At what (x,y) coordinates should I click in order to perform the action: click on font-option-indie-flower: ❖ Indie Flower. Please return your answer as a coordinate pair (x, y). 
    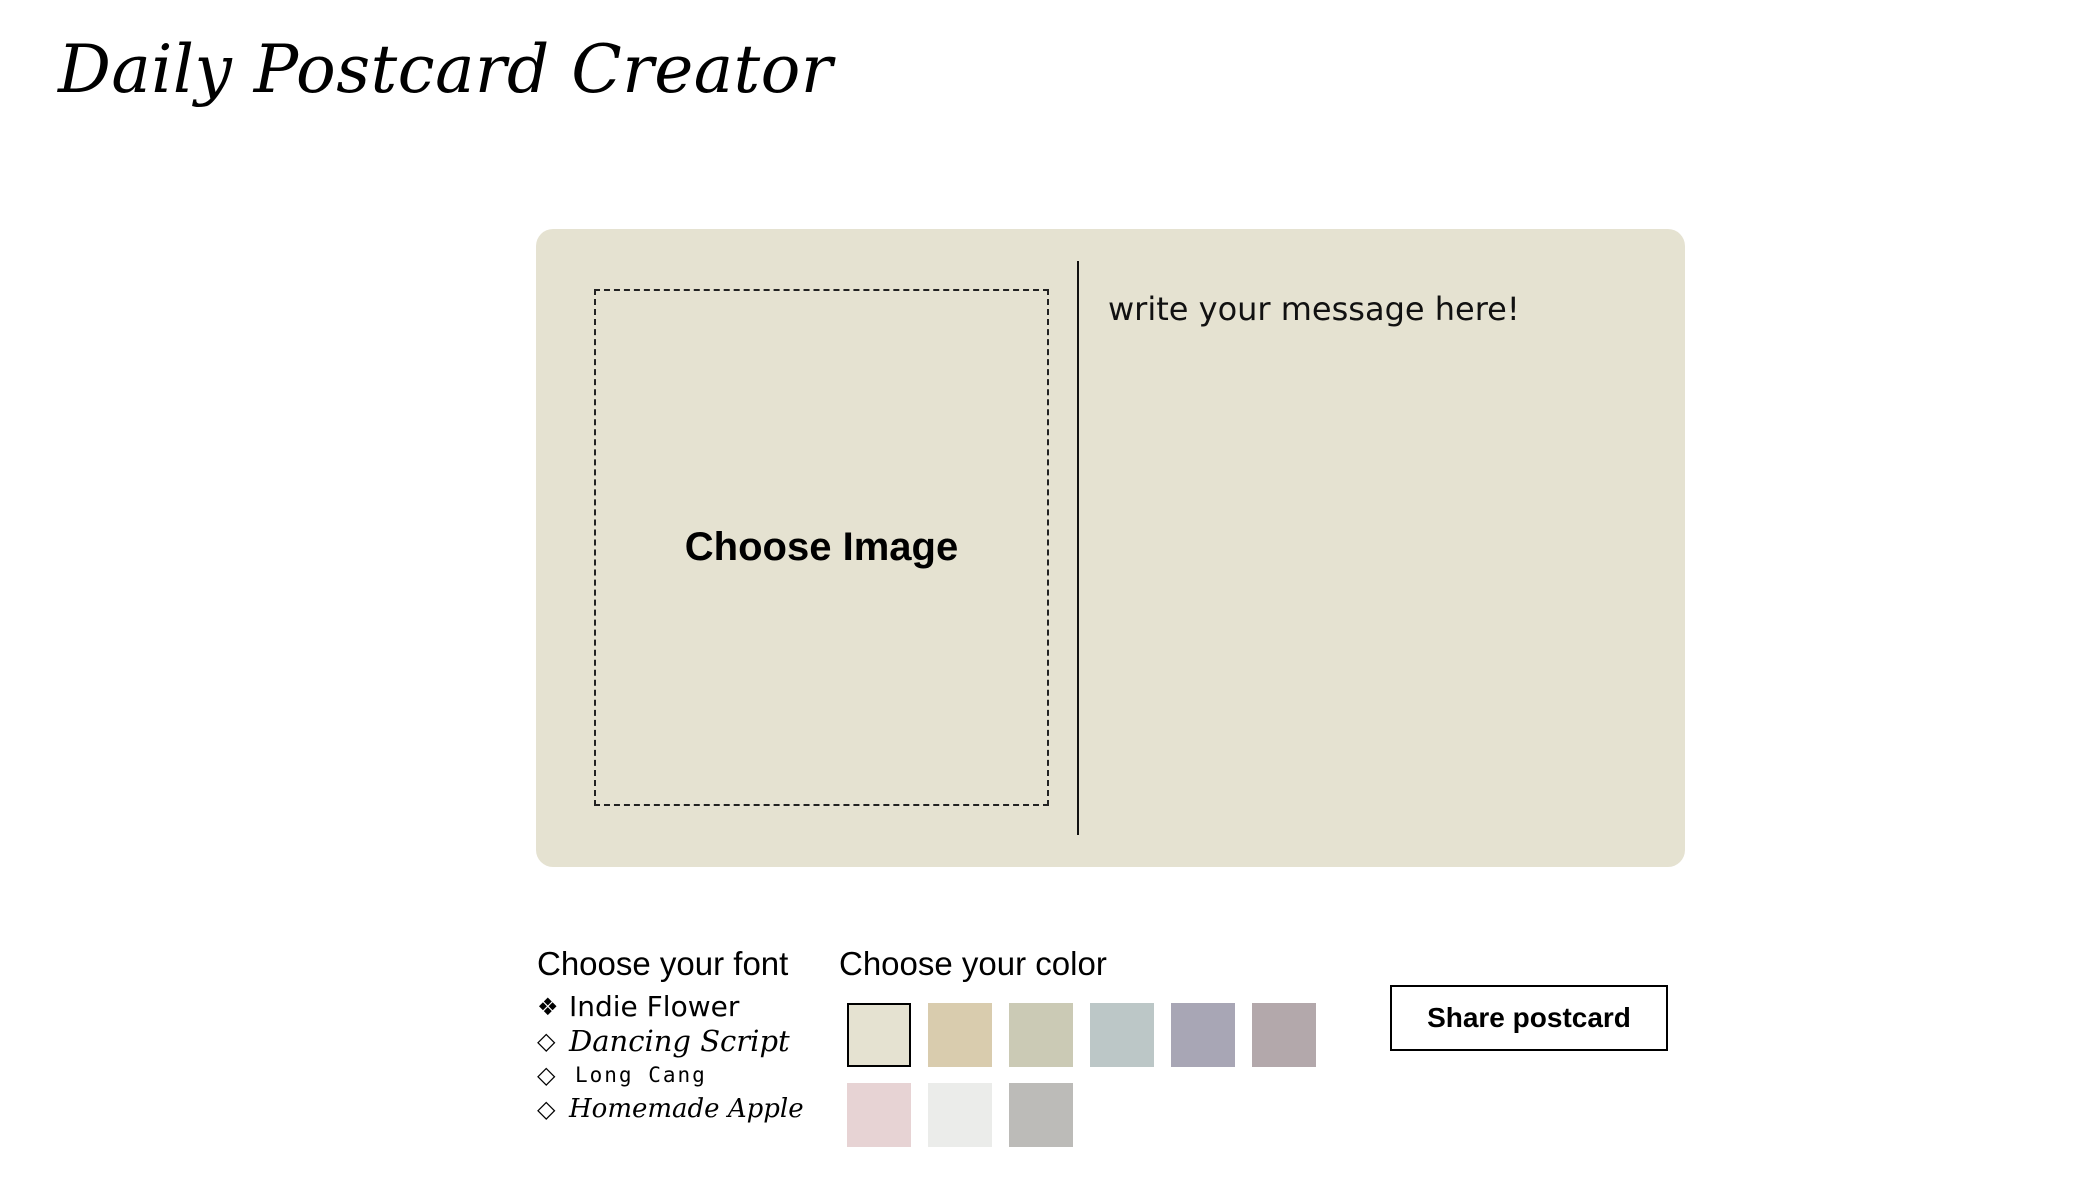
    Looking at the image, I should click on (670, 1007).